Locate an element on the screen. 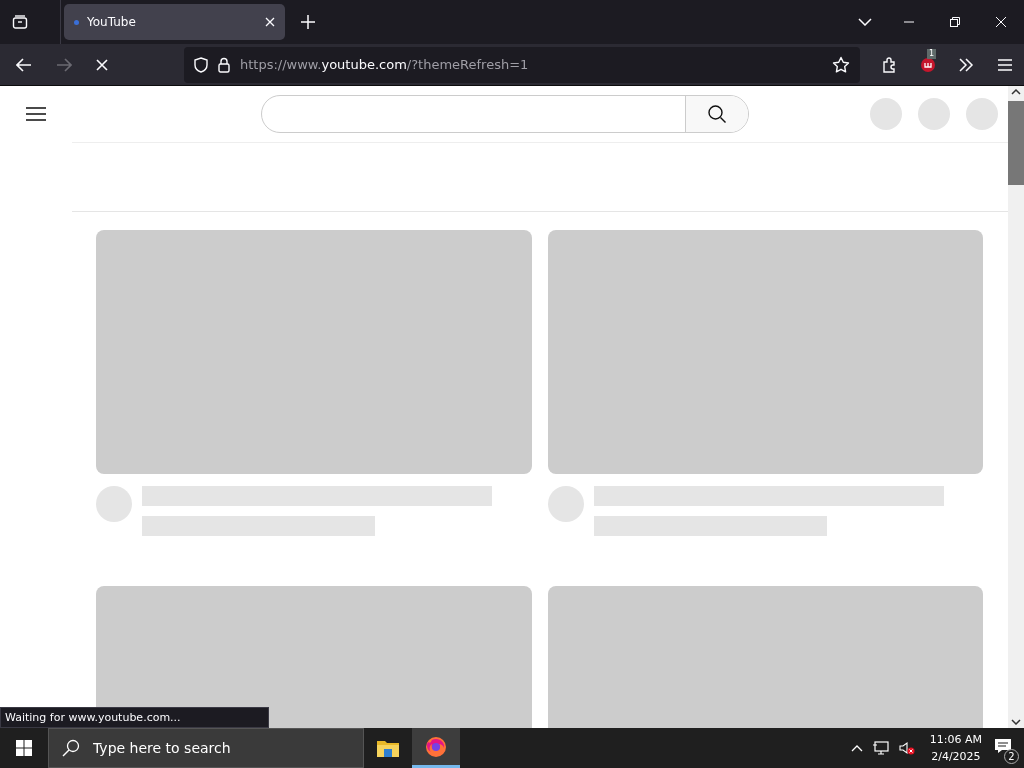 This screenshot has width=1024, height=768. tab-list-icon is located at coordinates (20, 22).